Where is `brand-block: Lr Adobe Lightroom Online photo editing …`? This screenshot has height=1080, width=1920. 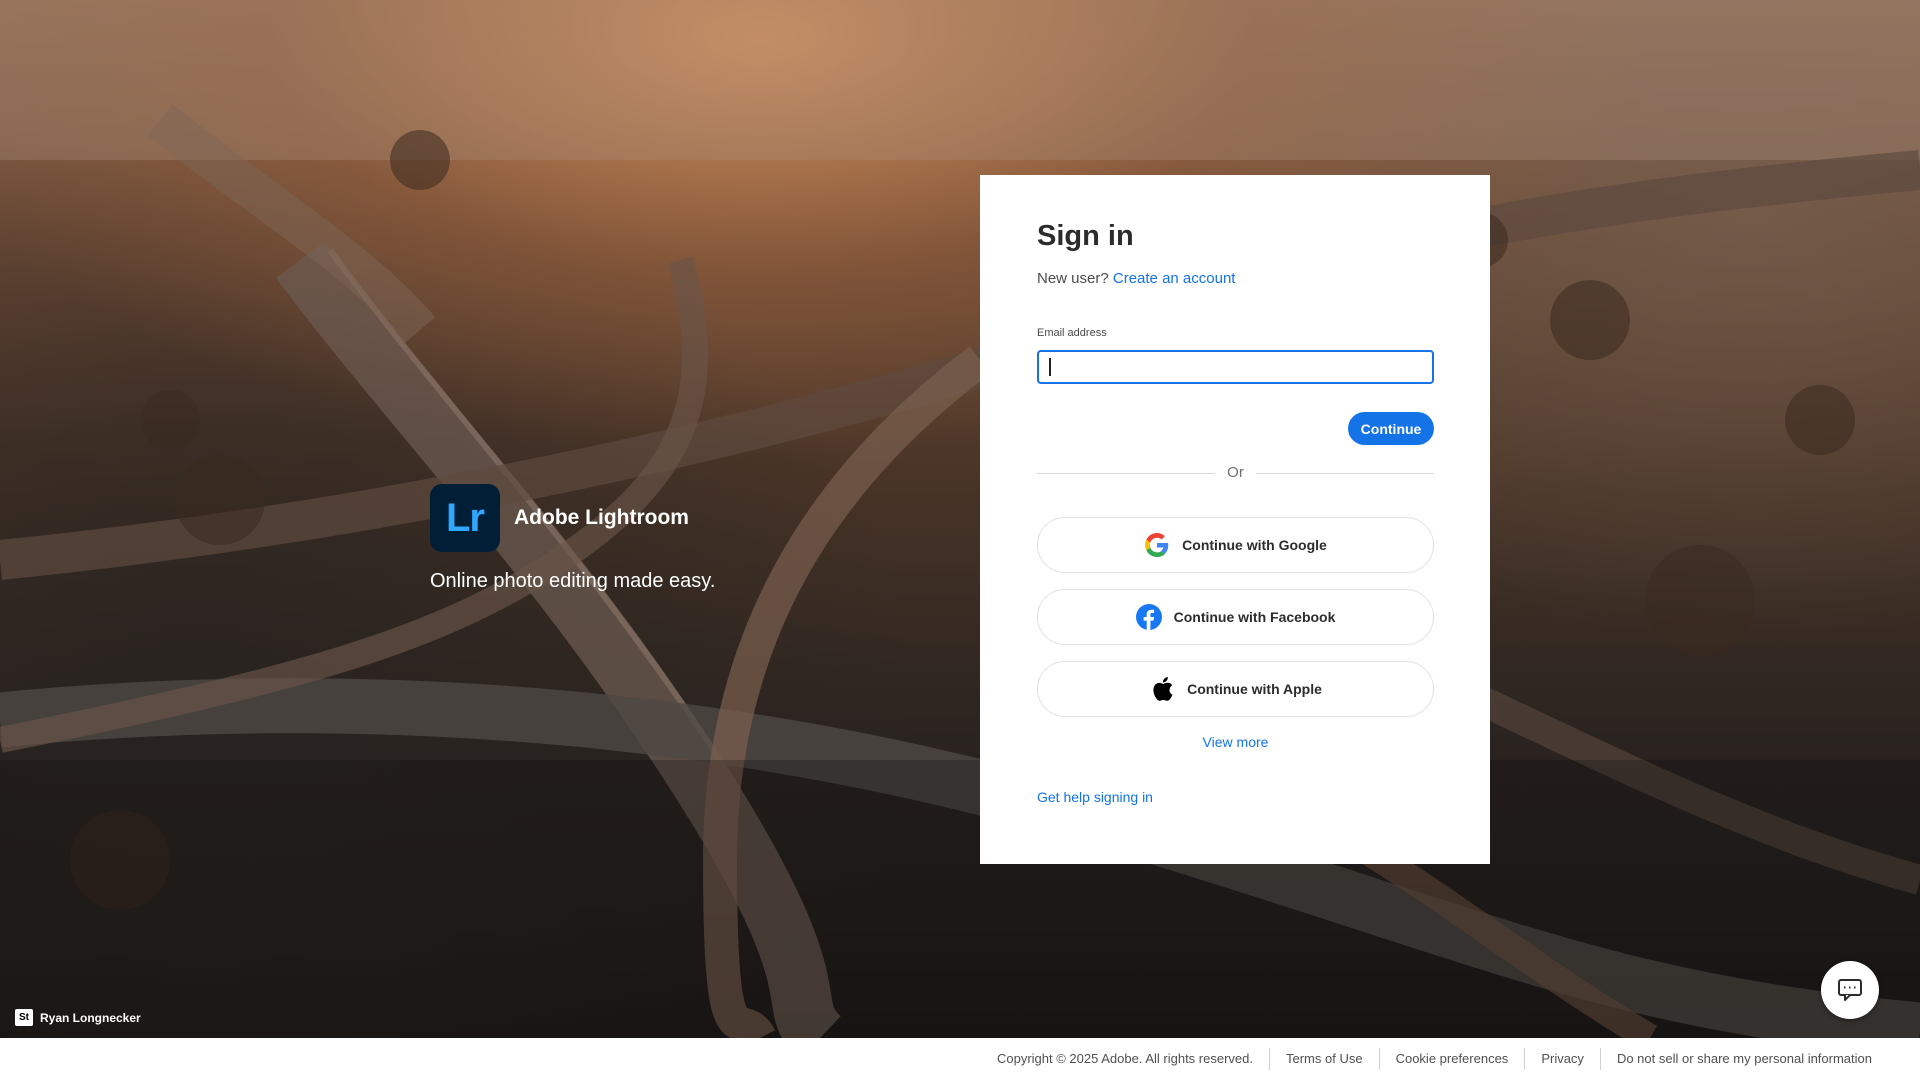 brand-block: Lr Adobe Lightroom Online photo editing … is located at coordinates (572, 538).